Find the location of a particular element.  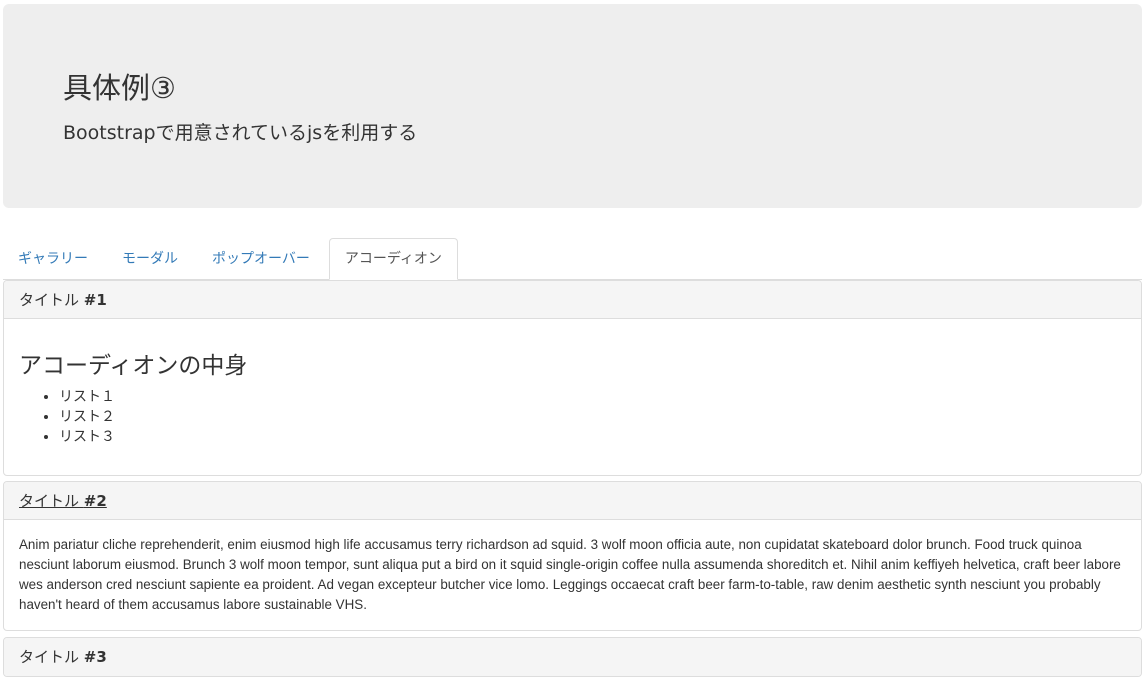

accordion-panel-1-body: アコーディオンの中身 リスト１ リスト２ リスト３ is located at coordinates (572, 399).